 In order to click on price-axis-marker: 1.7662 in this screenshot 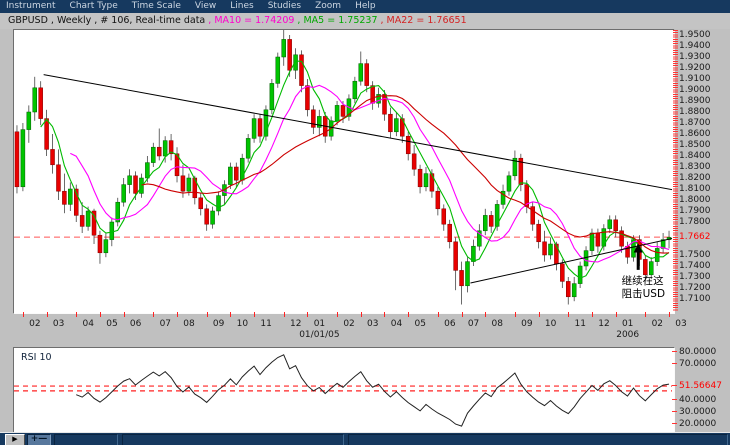, I will do `click(695, 237)`.